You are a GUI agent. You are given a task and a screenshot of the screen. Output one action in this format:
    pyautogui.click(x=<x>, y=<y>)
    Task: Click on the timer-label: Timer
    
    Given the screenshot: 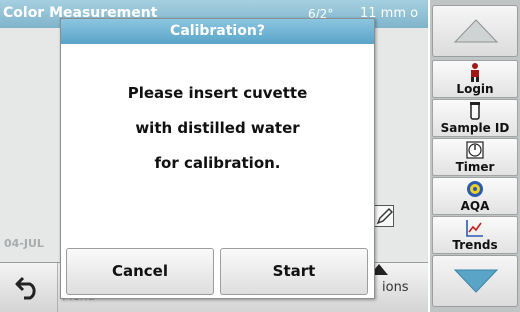 What is the action you would take?
    pyautogui.click(x=475, y=167)
    